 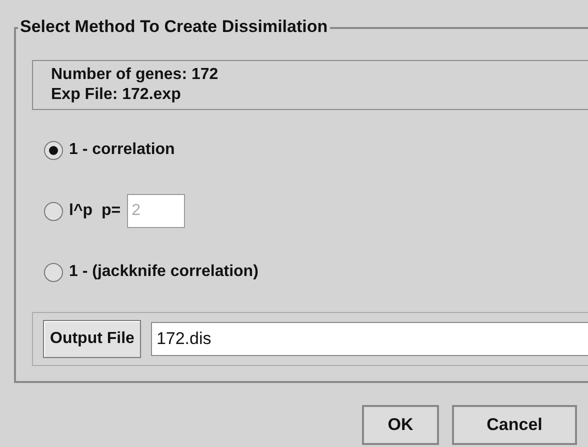 What do you see at coordinates (369, 339) in the screenshot?
I see `output-file-field: 172.dis` at bounding box center [369, 339].